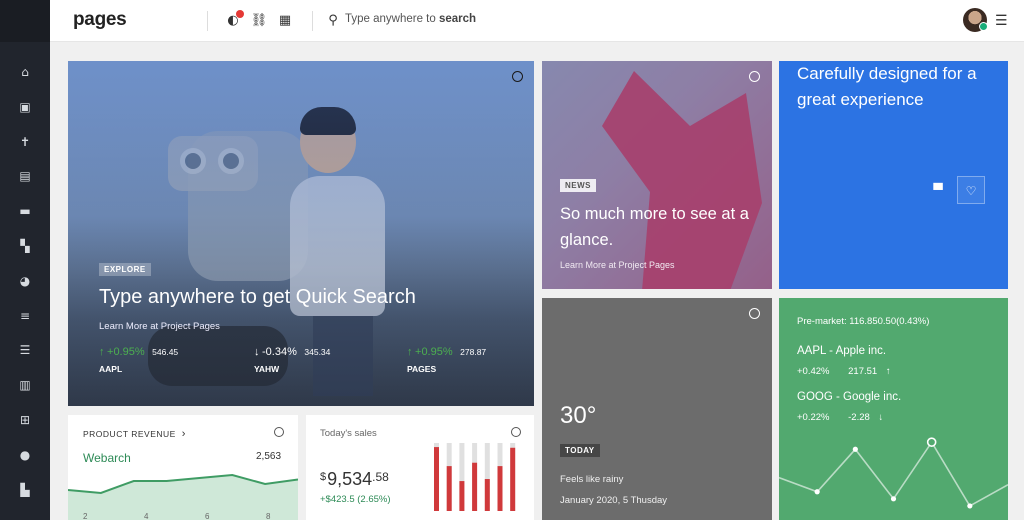  What do you see at coordinates (580, 450) in the screenshot?
I see `weather-tag: TODAY` at bounding box center [580, 450].